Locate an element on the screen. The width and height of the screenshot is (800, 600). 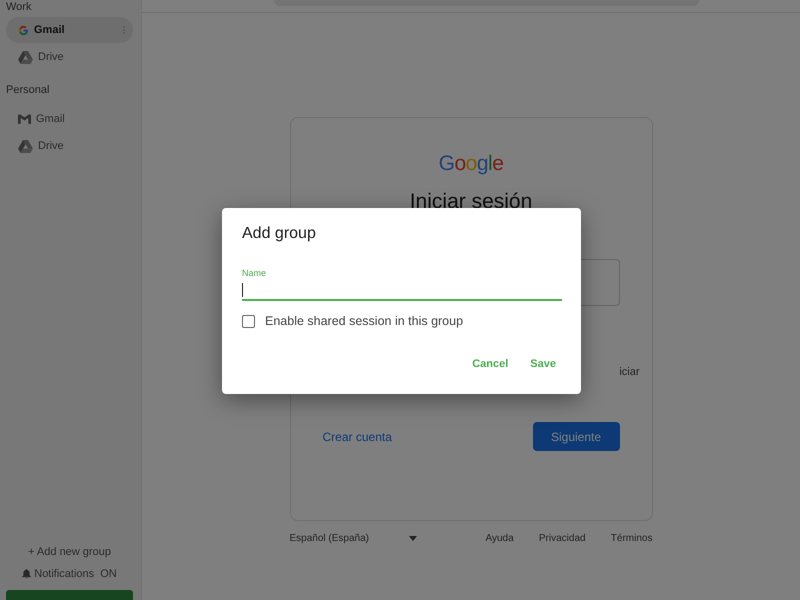
group-title: Work is located at coordinates (19, 7).